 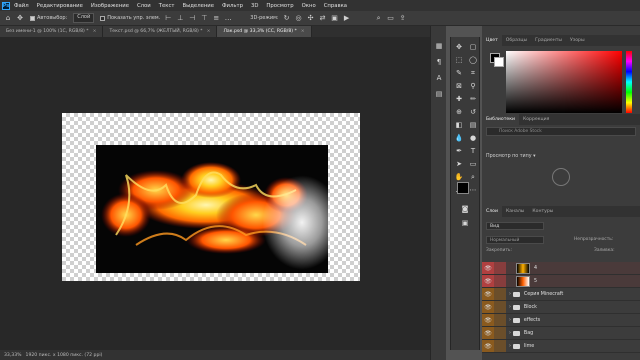 I want to click on marquee-tool-icon: ⬚, so click(x=459, y=60).